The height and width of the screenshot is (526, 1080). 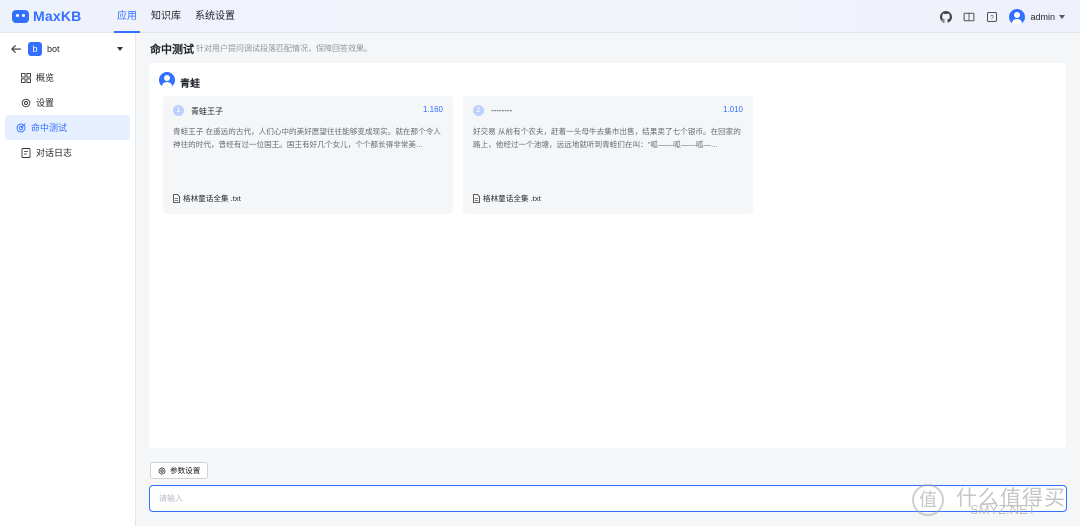 What do you see at coordinates (432, 109) in the screenshot?
I see `similarity-score: 1.160` at bounding box center [432, 109].